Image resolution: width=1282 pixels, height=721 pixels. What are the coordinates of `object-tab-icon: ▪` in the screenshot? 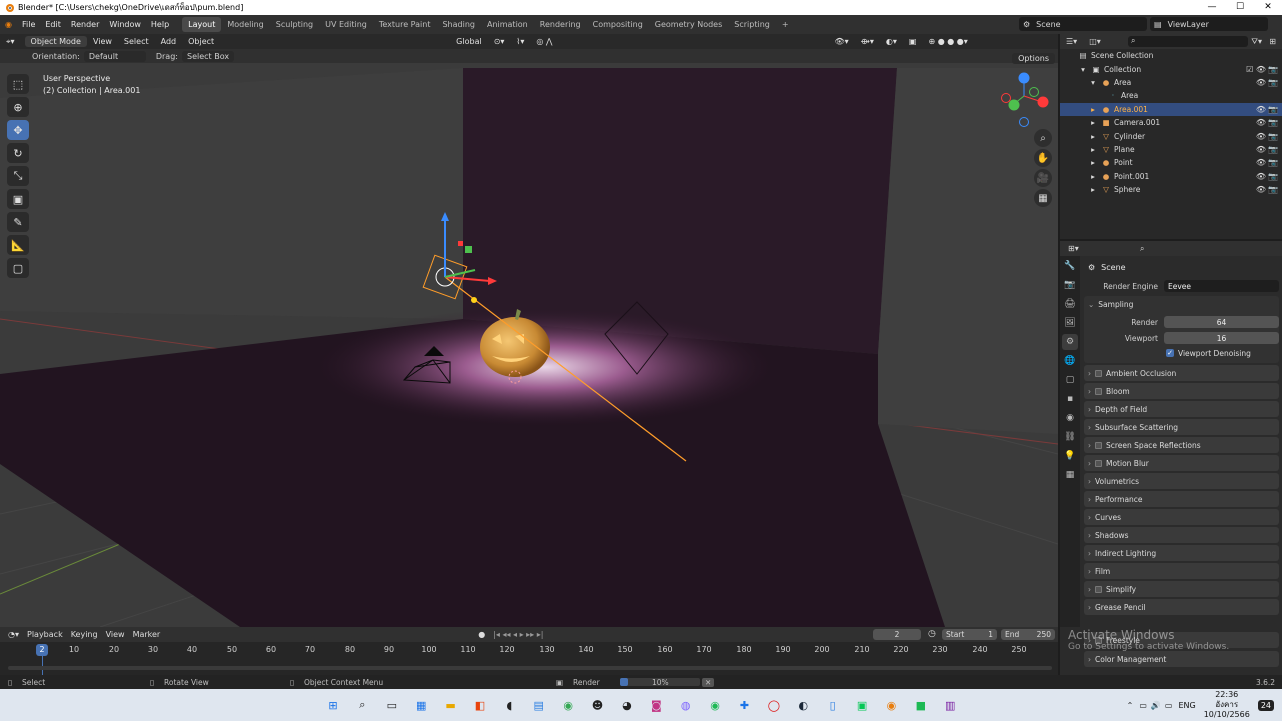 It's located at (1070, 399).